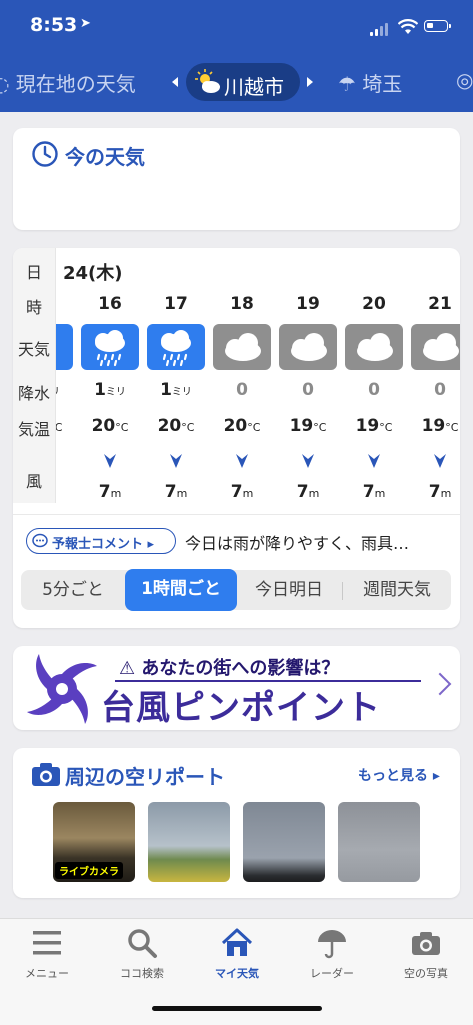 The image size is (473, 1025). Describe the element at coordinates (332, 973) in the screenshot. I see `tab-radar-label: レーダー` at that location.